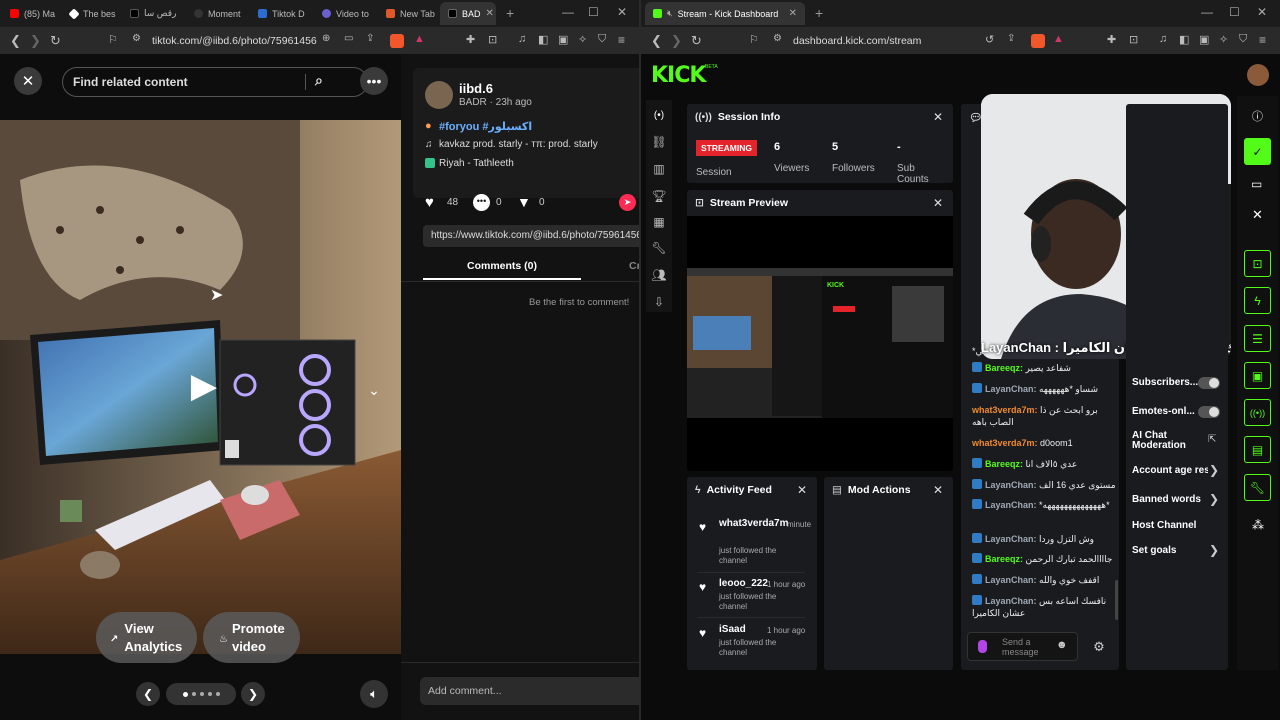  Describe the element at coordinates (621, 40) in the screenshot. I see `menu-icon: ≡` at that location.